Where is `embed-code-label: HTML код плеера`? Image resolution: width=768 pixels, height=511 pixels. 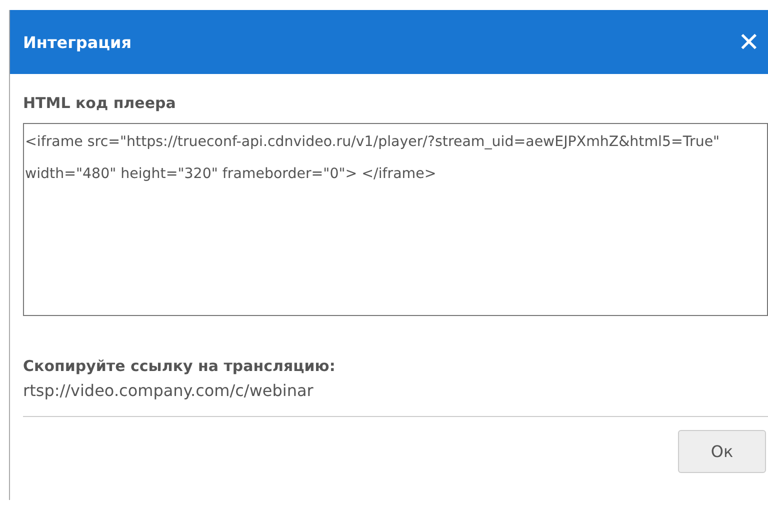 embed-code-label: HTML код плеера is located at coordinates (100, 103).